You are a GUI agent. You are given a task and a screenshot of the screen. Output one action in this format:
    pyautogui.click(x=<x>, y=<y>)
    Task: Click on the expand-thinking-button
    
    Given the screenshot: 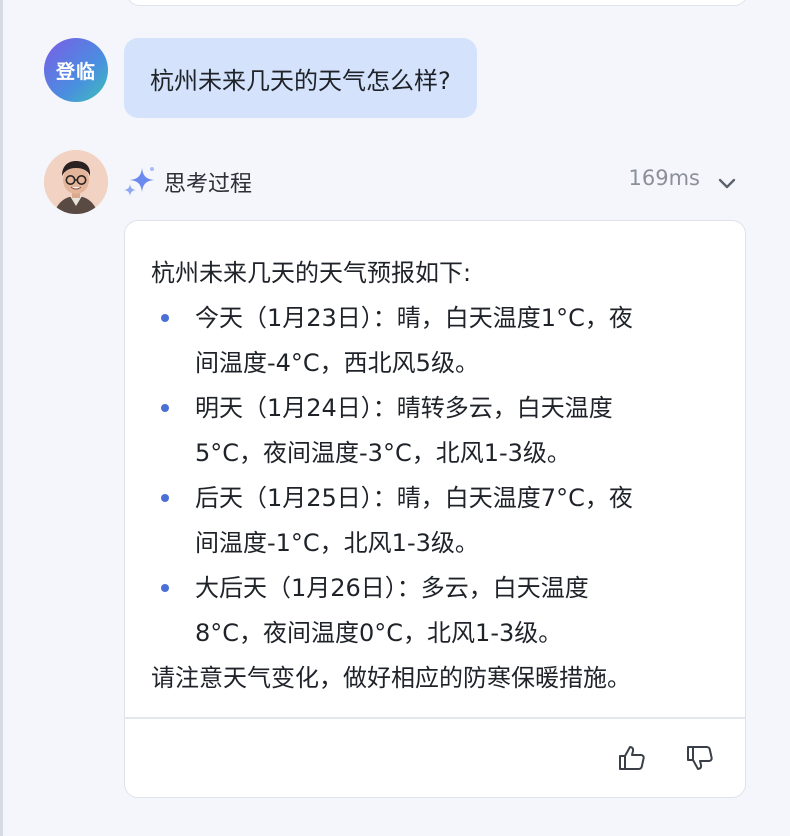 What is the action you would take?
    pyautogui.click(x=727, y=183)
    